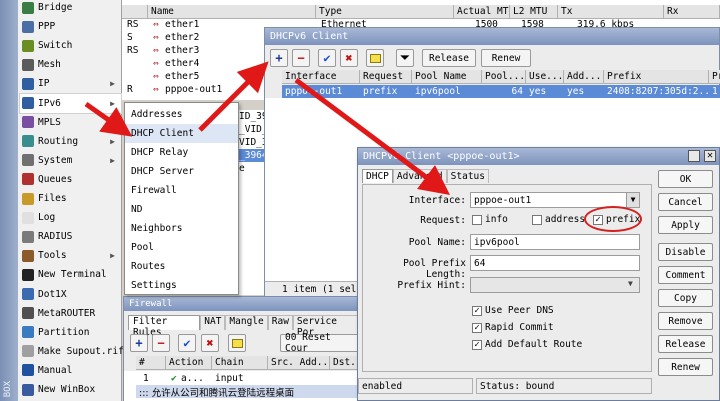 This screenshot has width=720, height=401. I want to click on arrow-to-dialog, so click(372, 136).